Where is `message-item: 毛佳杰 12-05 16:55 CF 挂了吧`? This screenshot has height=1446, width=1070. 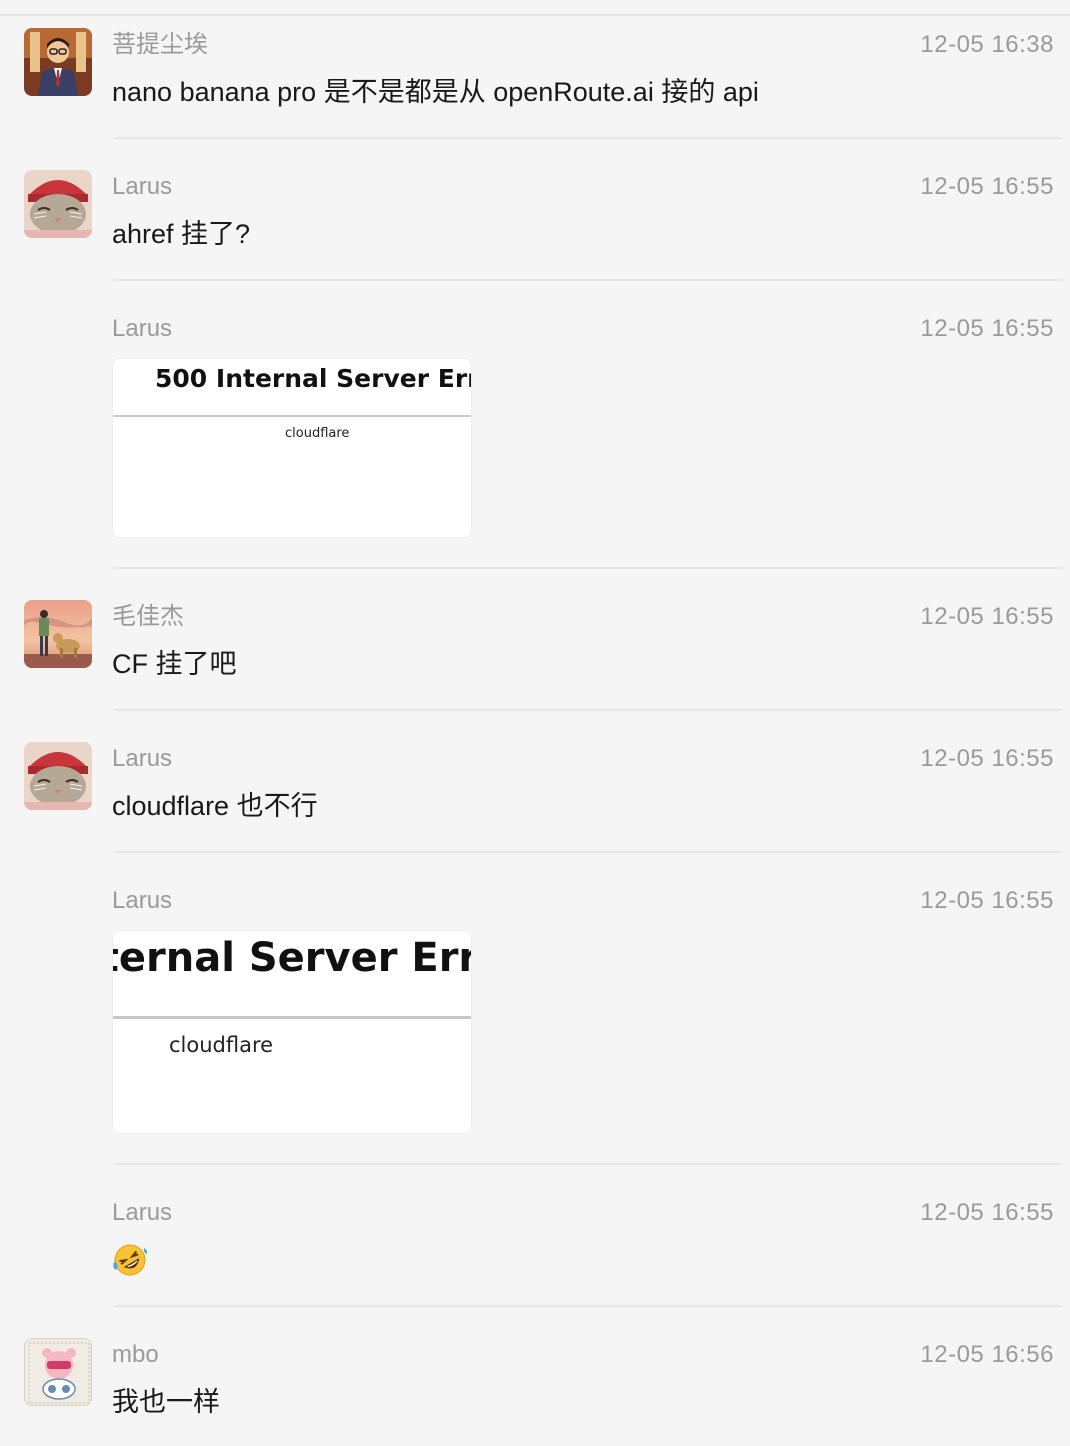
message-item: 毛佳杰 12-05 16:55 CF 挂了吧 is located at coordinates (535, 652).